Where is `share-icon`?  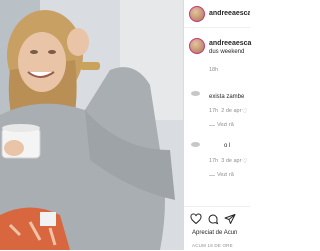
share-icon is located at coordinates (230, 219).